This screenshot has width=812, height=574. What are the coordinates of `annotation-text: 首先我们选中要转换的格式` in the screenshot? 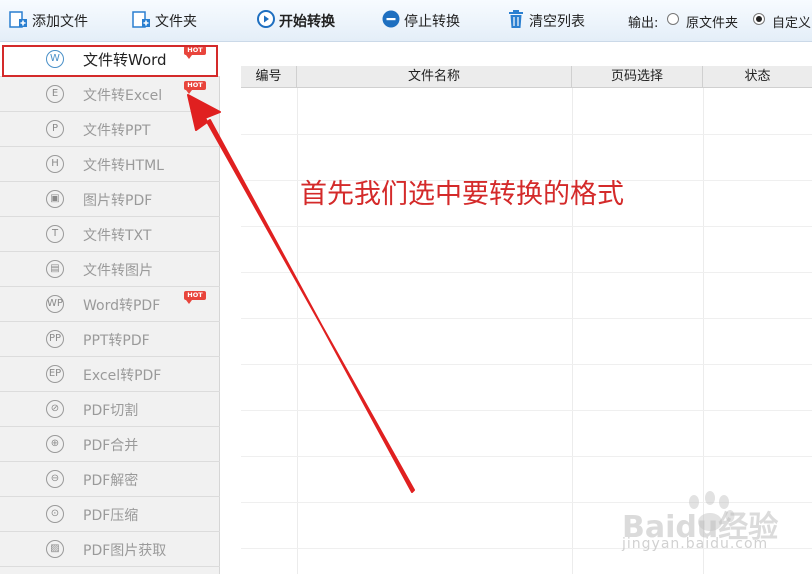 It's located at (462, 194).